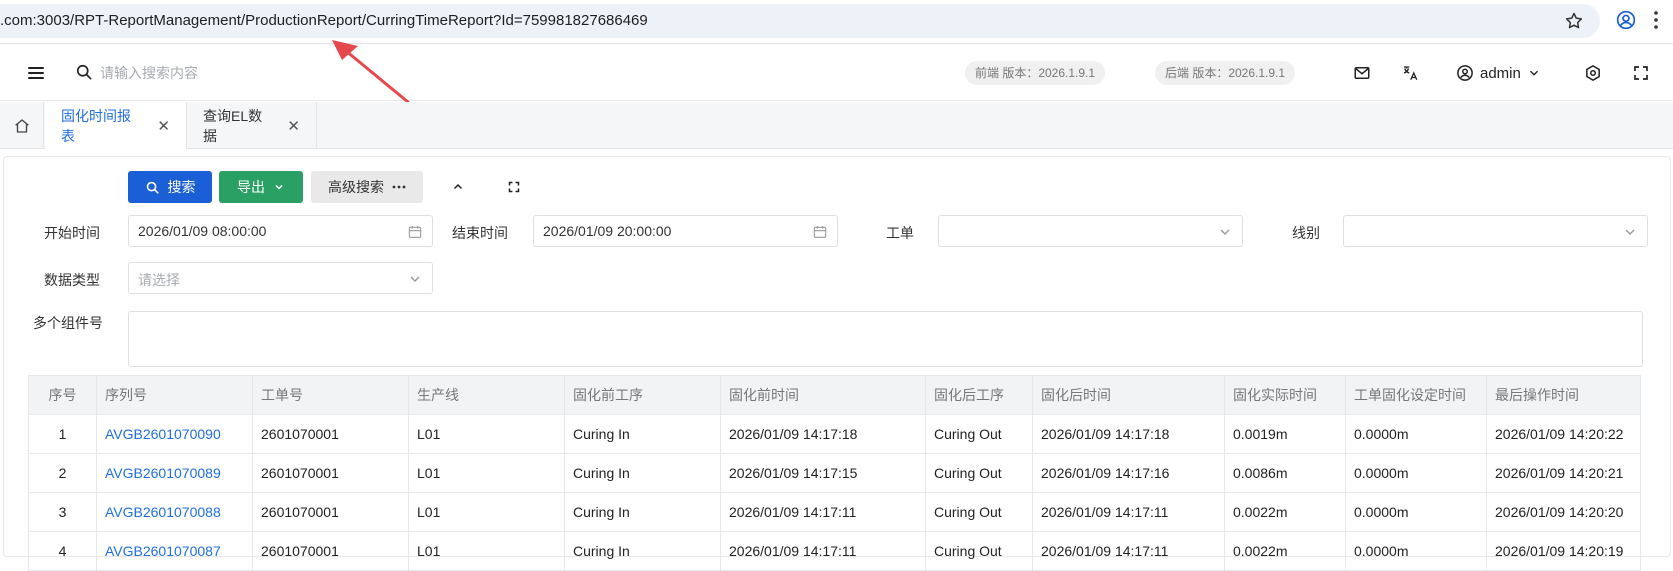 This screenshot has width=1673, height=571. What do you see at coordinates (1285, 434) in the screenshot?
I see `table-cell: 0.0019m` at bounding box center [1285, 434].